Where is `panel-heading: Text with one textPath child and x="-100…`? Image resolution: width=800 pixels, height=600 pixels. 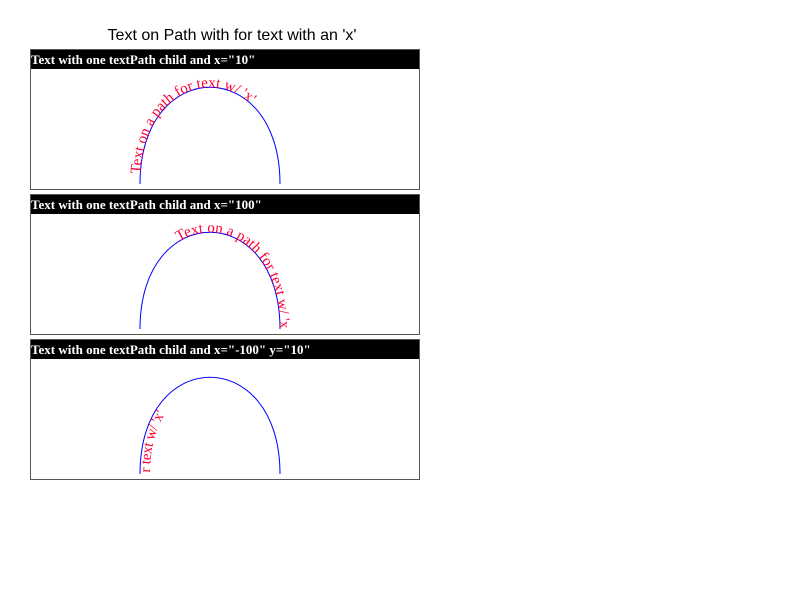 panel-heading: Text with one textPath child and x="-100… is located at coordinates (171, 349).